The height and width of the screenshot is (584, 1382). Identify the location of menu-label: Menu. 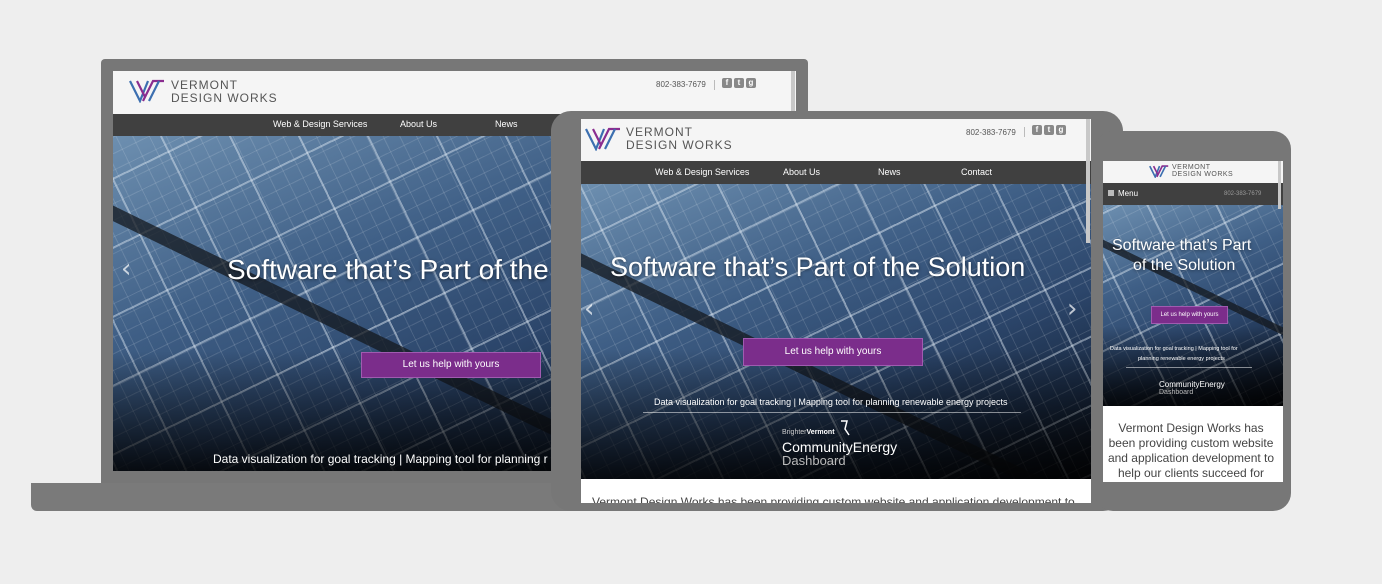
(1128, 193).